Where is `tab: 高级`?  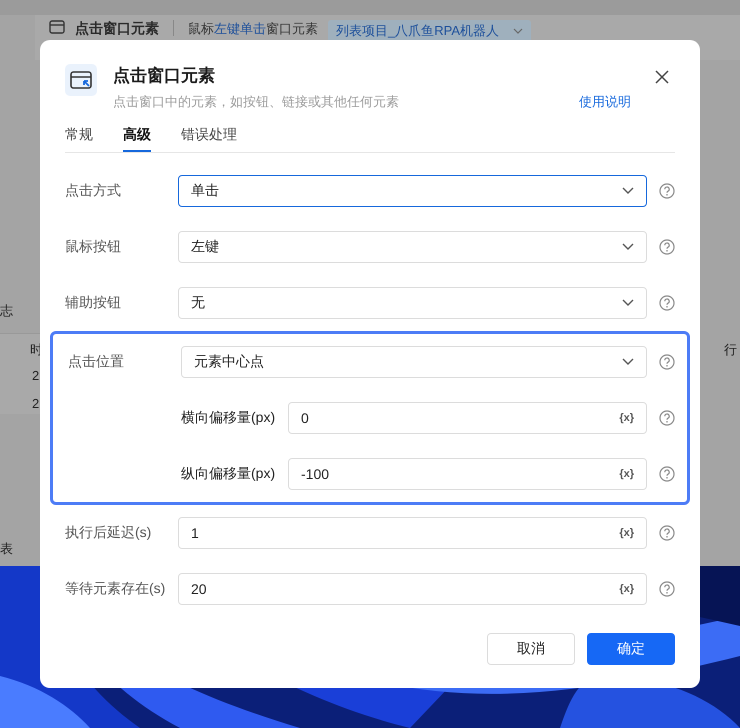
tab: 高级 is located at coordinates (137, 138).